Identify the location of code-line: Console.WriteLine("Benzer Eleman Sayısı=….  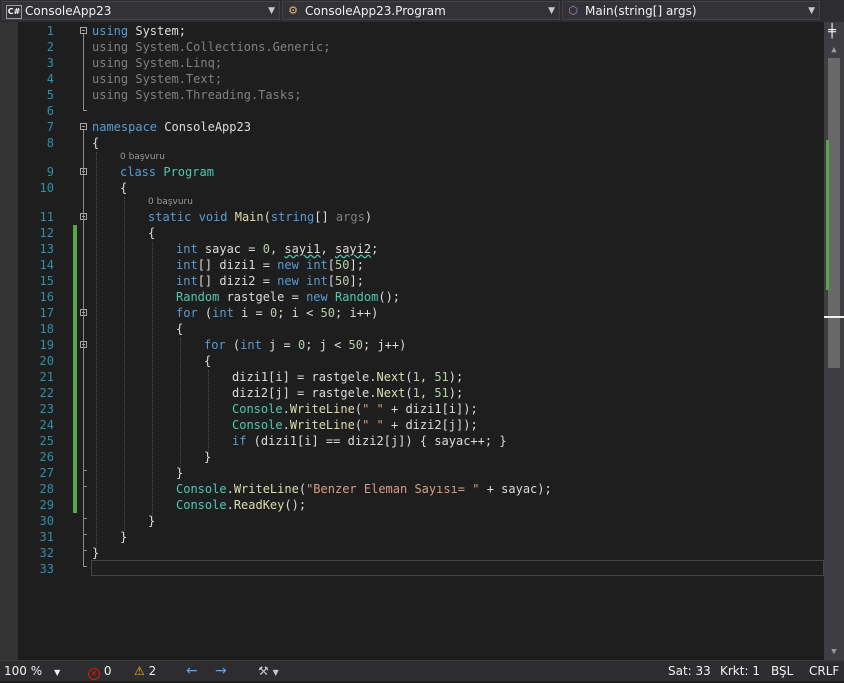
(364, 489).